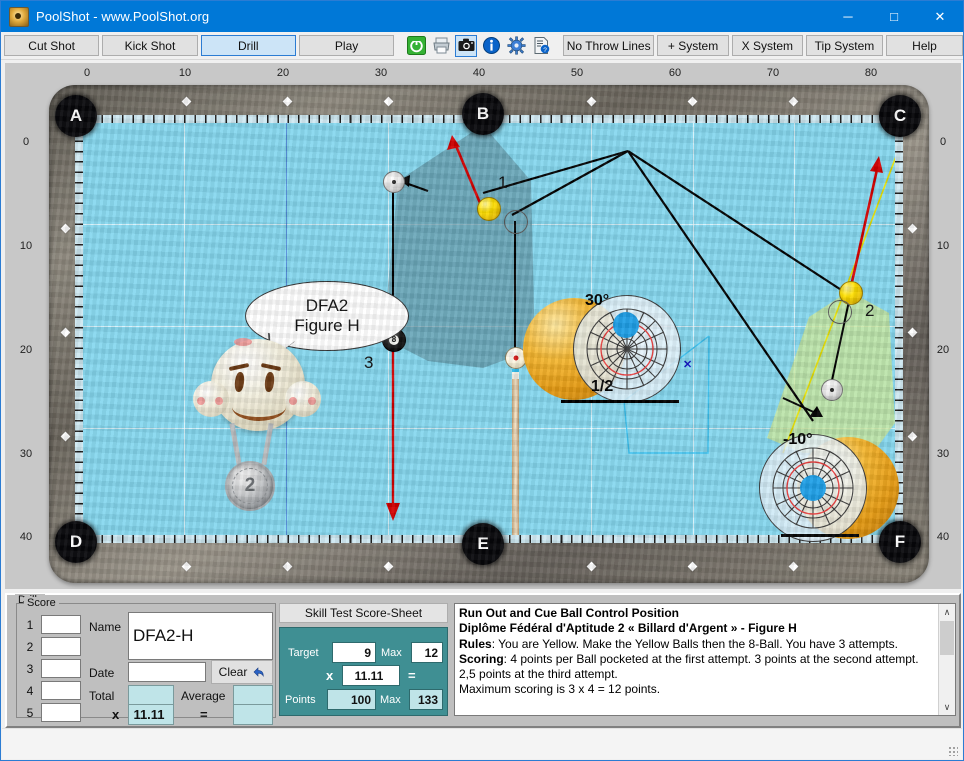  Describe the element at coordinates (483, 114) in the screenshot. I see `pocket-b: B` at that location.